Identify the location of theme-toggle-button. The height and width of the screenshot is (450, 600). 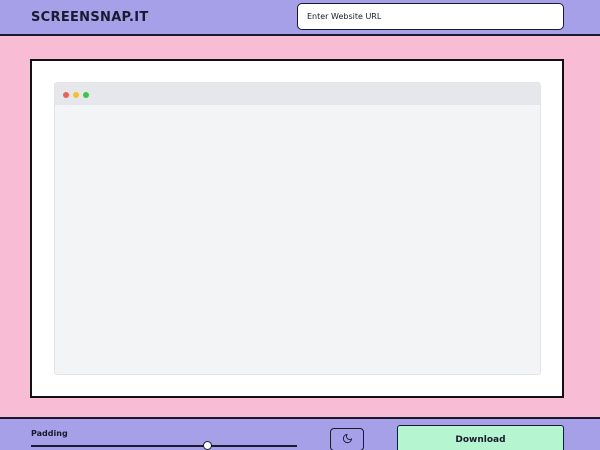
(347, 439).